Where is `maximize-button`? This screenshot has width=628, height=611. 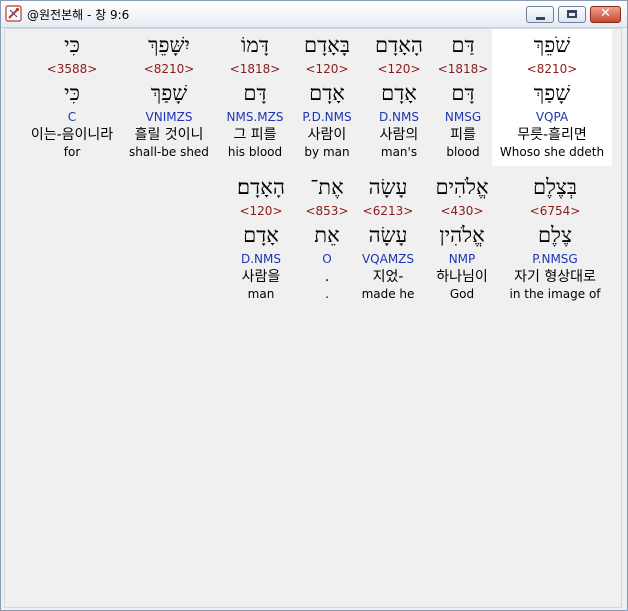
maximize-button is located at coordinates (572, 14).